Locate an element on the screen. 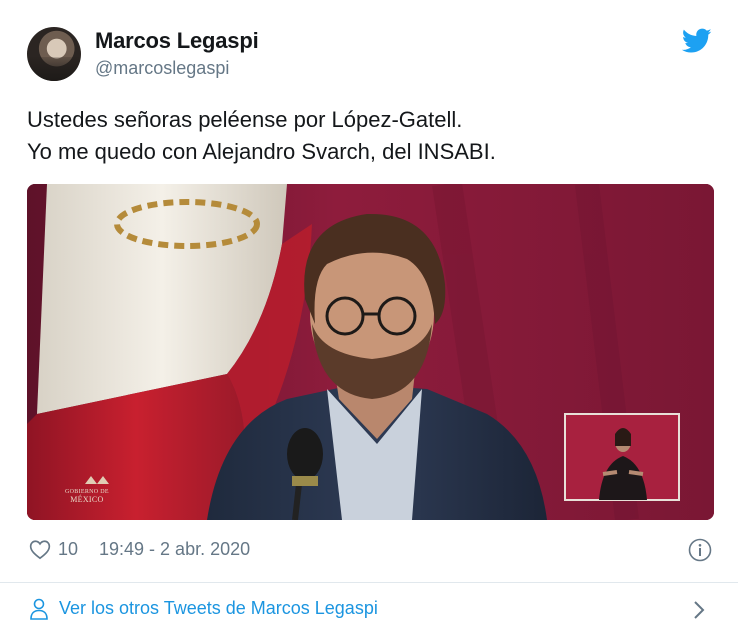 The image size is (738, 634). tweet-timestamp: 19:49 - 2 abr. 2020 is located at coordinates (174, 549).